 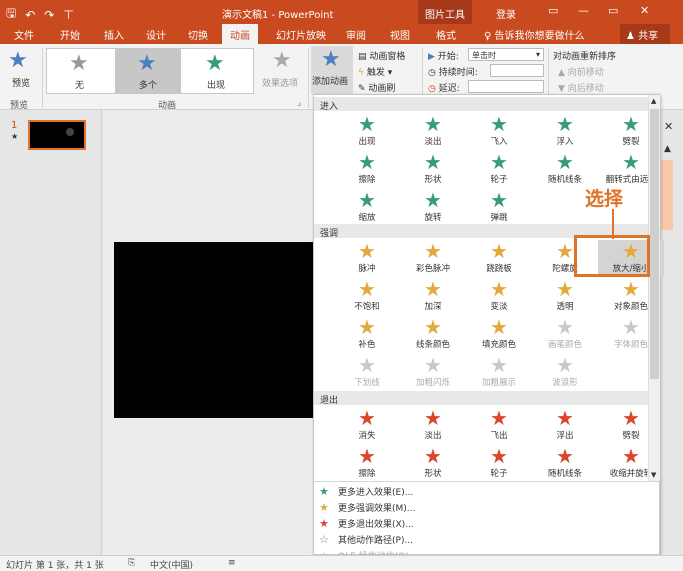 What do you see at coordinates (400, 34) in the screenshot?
I see `tab-view: 视图` at bounding box center [400, 34].